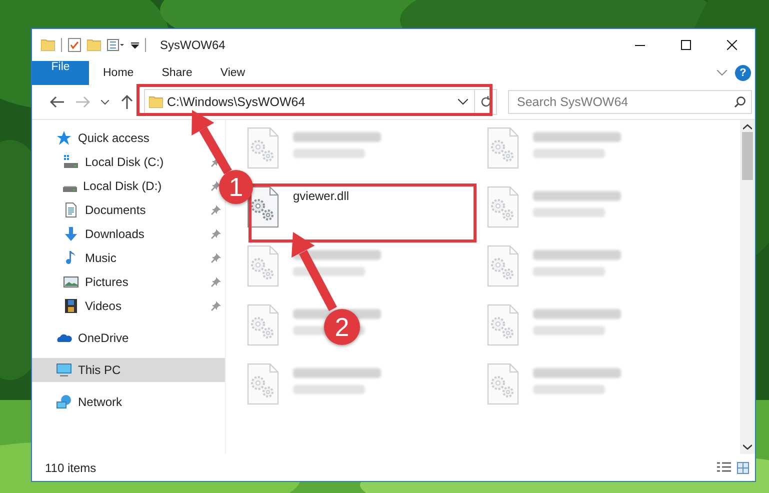 This screenshot has width=769, height=493. What do you see at coordinates (118, 73) in the screenshot?
I see `ribbon-tab: Home` at bounding box center [118, 73].